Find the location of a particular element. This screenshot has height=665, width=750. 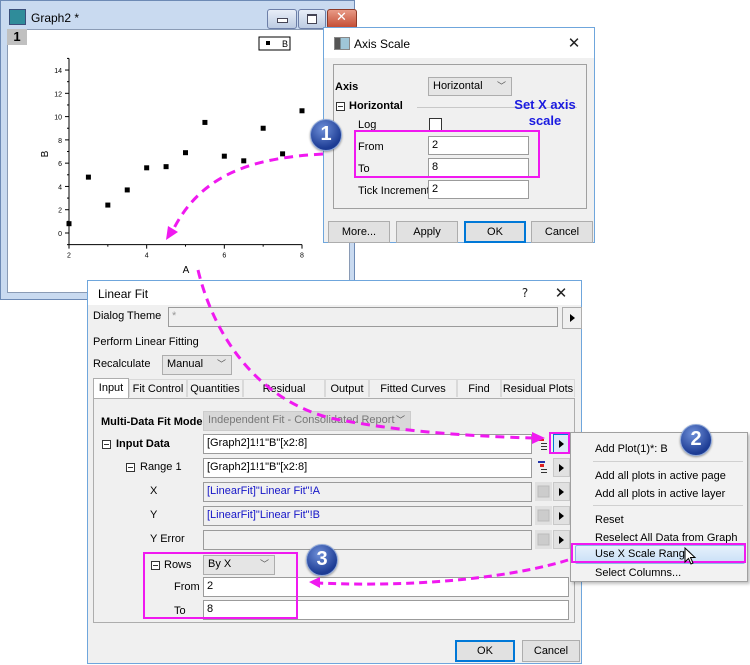

legend-marker is located at coordinates (268, 43).